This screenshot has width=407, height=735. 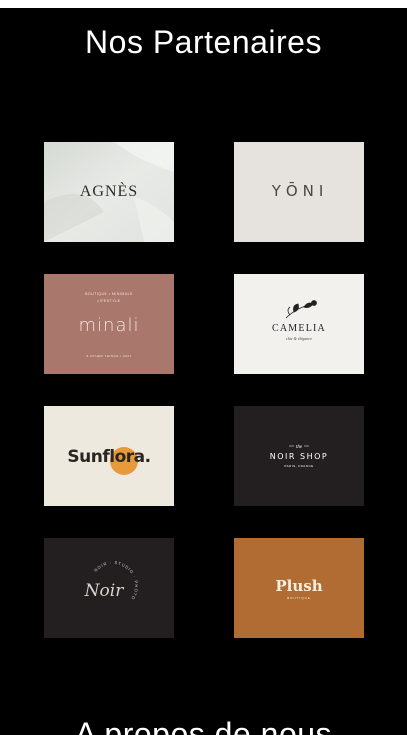 I want to click on noir-logo-text: Noir, so click(x=104, y=591).